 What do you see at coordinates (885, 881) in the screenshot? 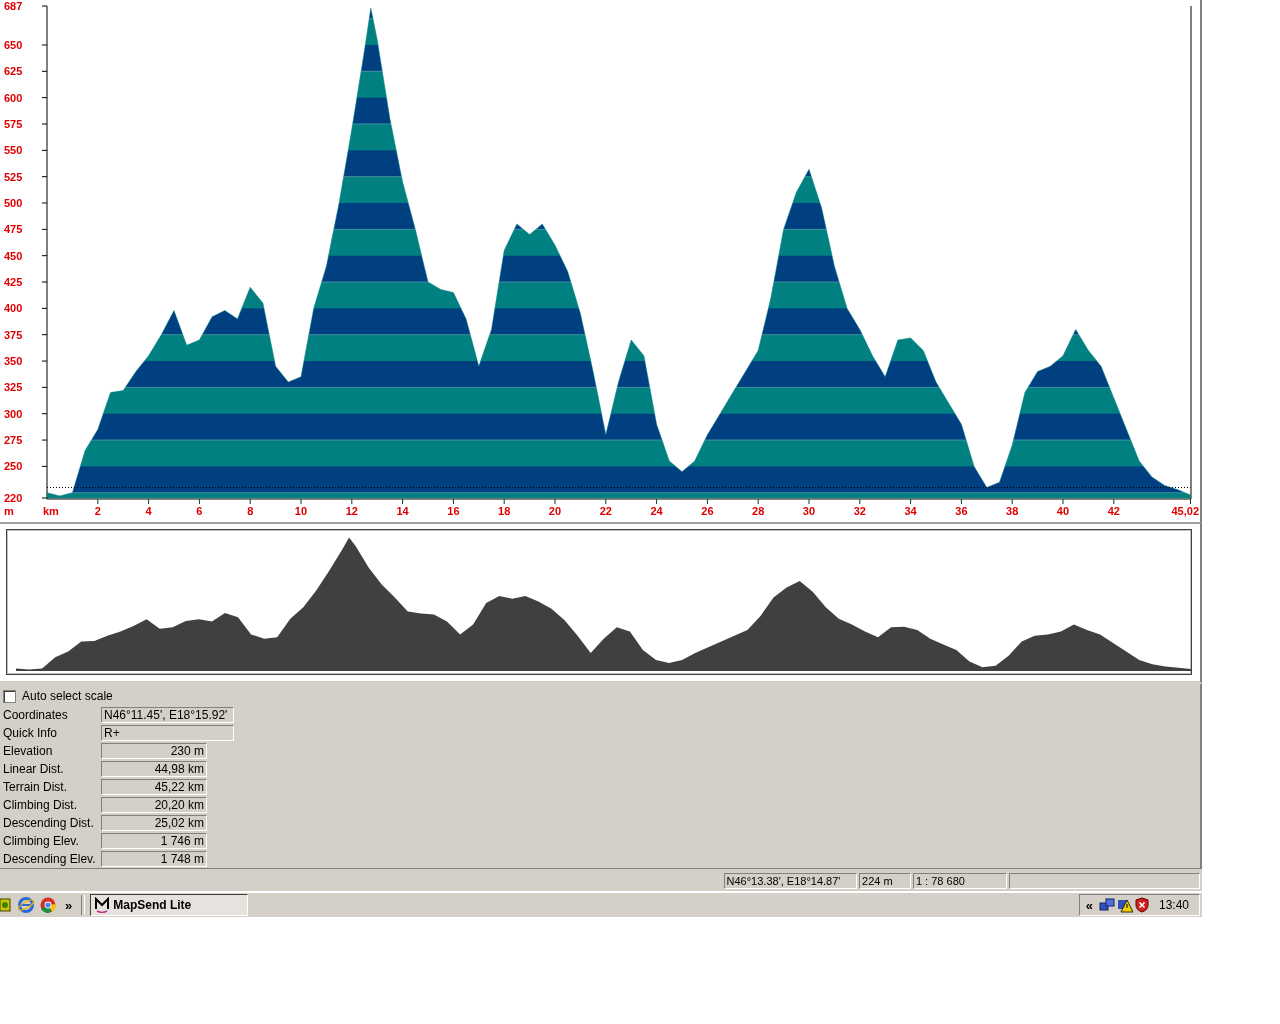
I see `status-field: 224 m` at bounding box center [885, 881].